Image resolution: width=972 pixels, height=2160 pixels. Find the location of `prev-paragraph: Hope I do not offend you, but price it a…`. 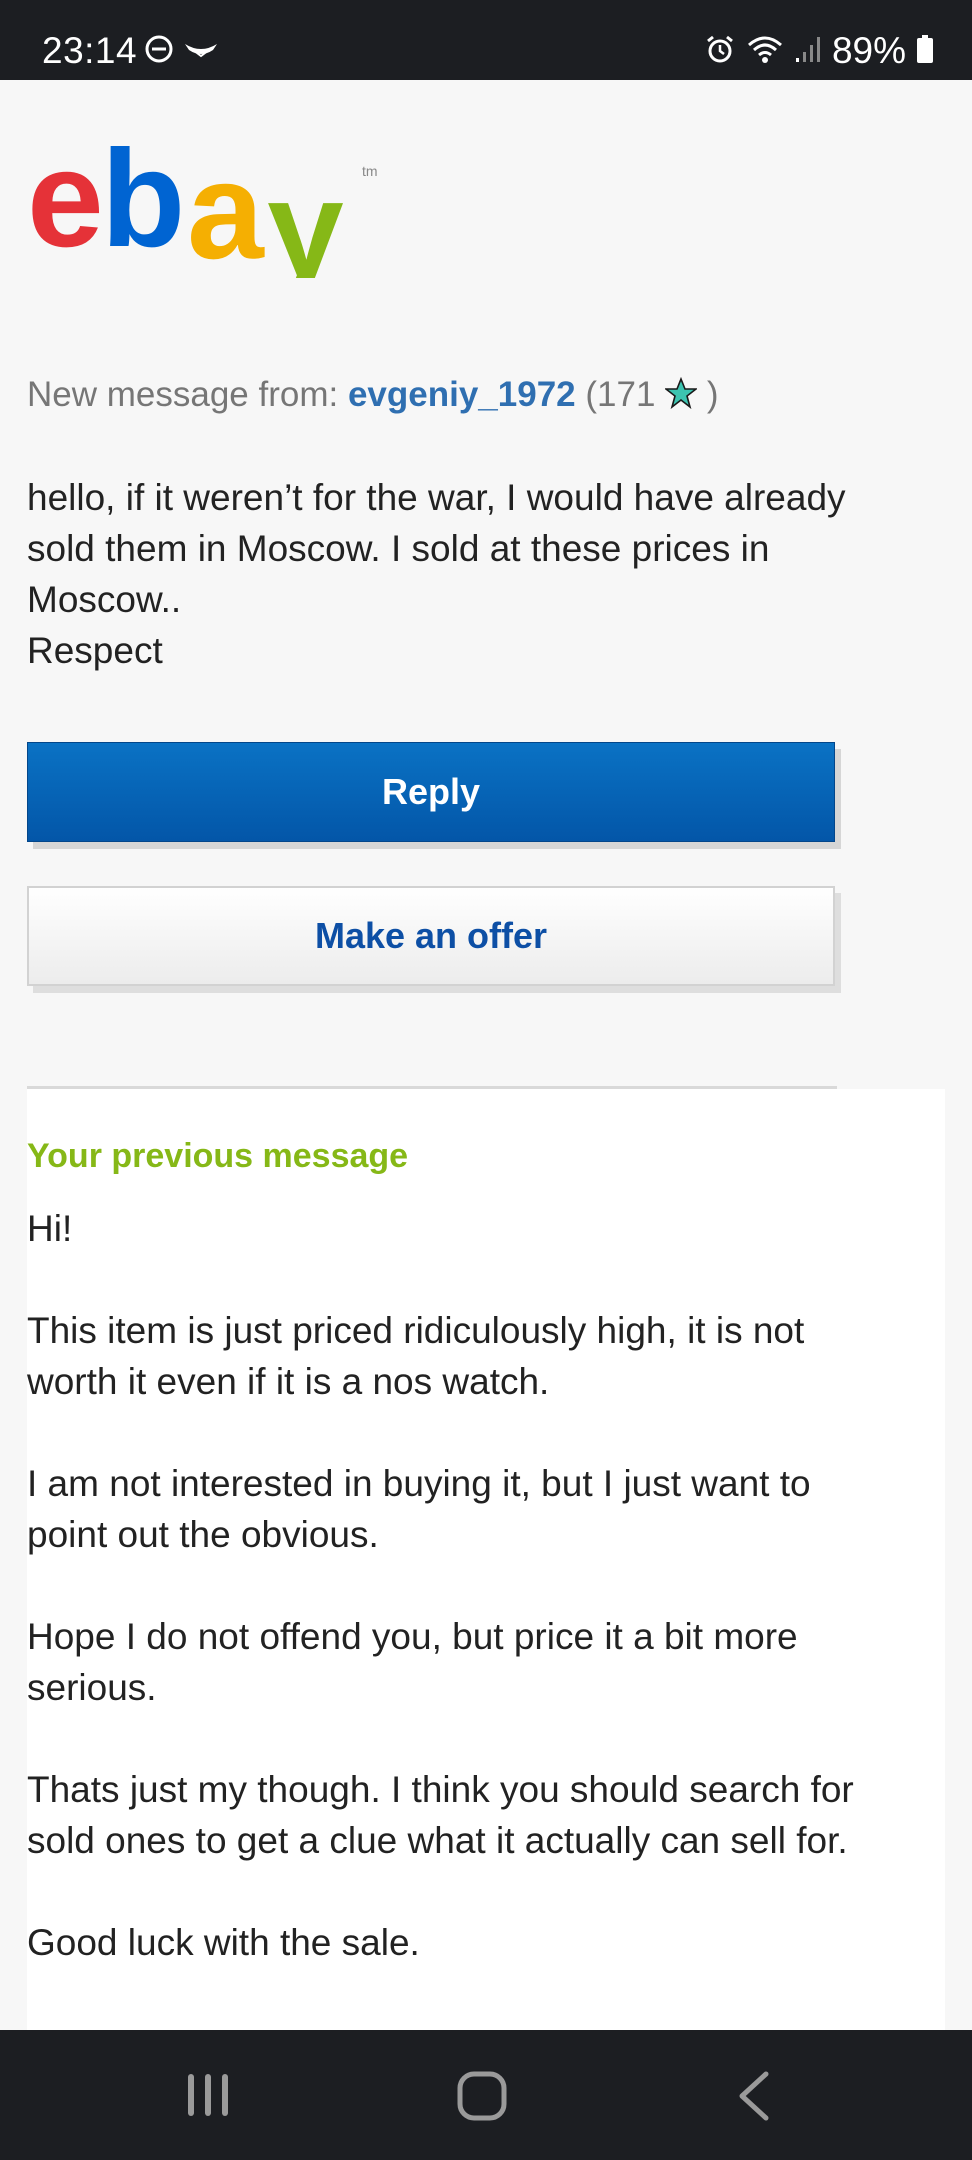

prev-paragraph: Hope I do not offend you, but price it a… is located at coordinates (412, 1662).